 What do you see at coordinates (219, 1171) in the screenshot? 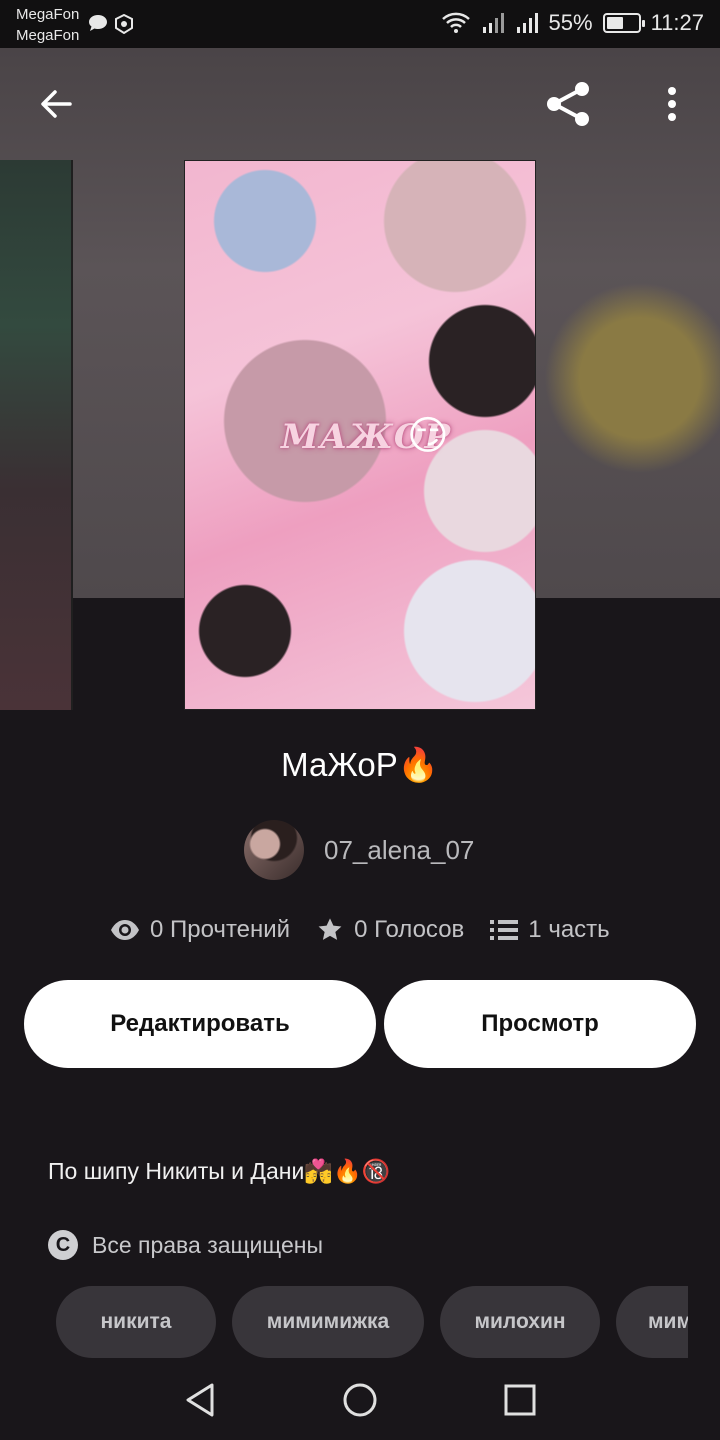
I see `story-description: По шипу Никиты и Дани💏🔥🔞` at bounding box center [219, 1171].